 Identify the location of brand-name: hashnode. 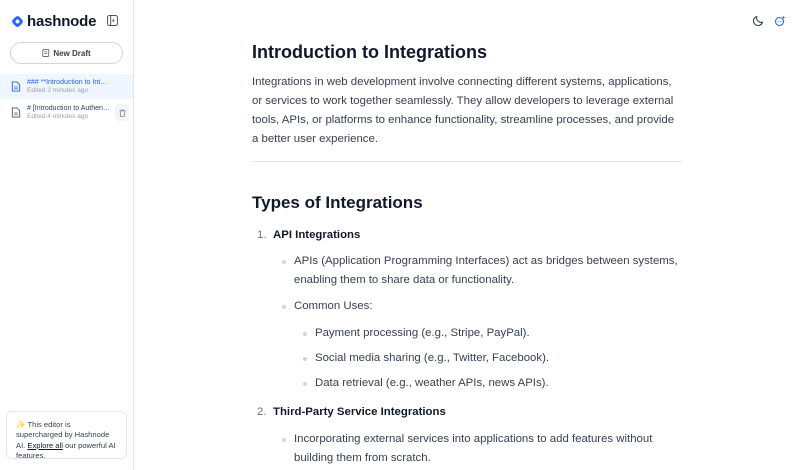
(62, 21).